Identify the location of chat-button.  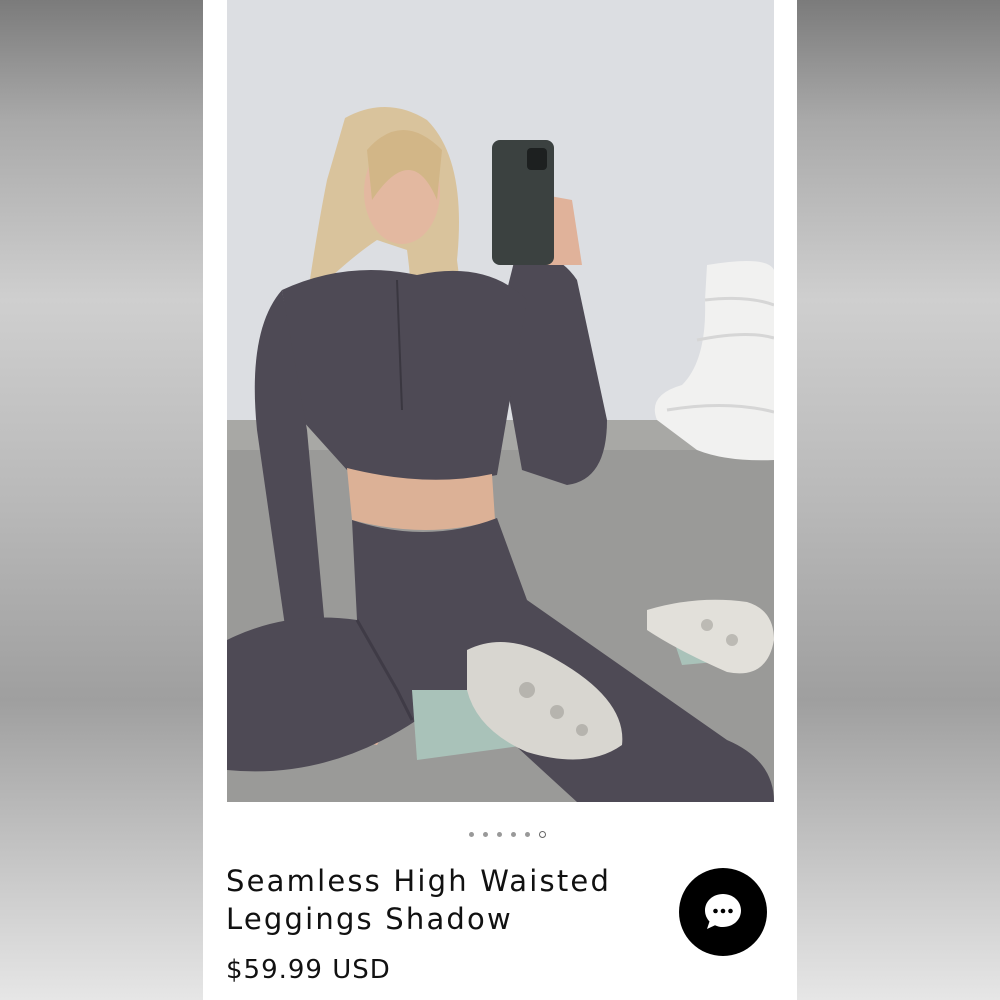
(723, 912).